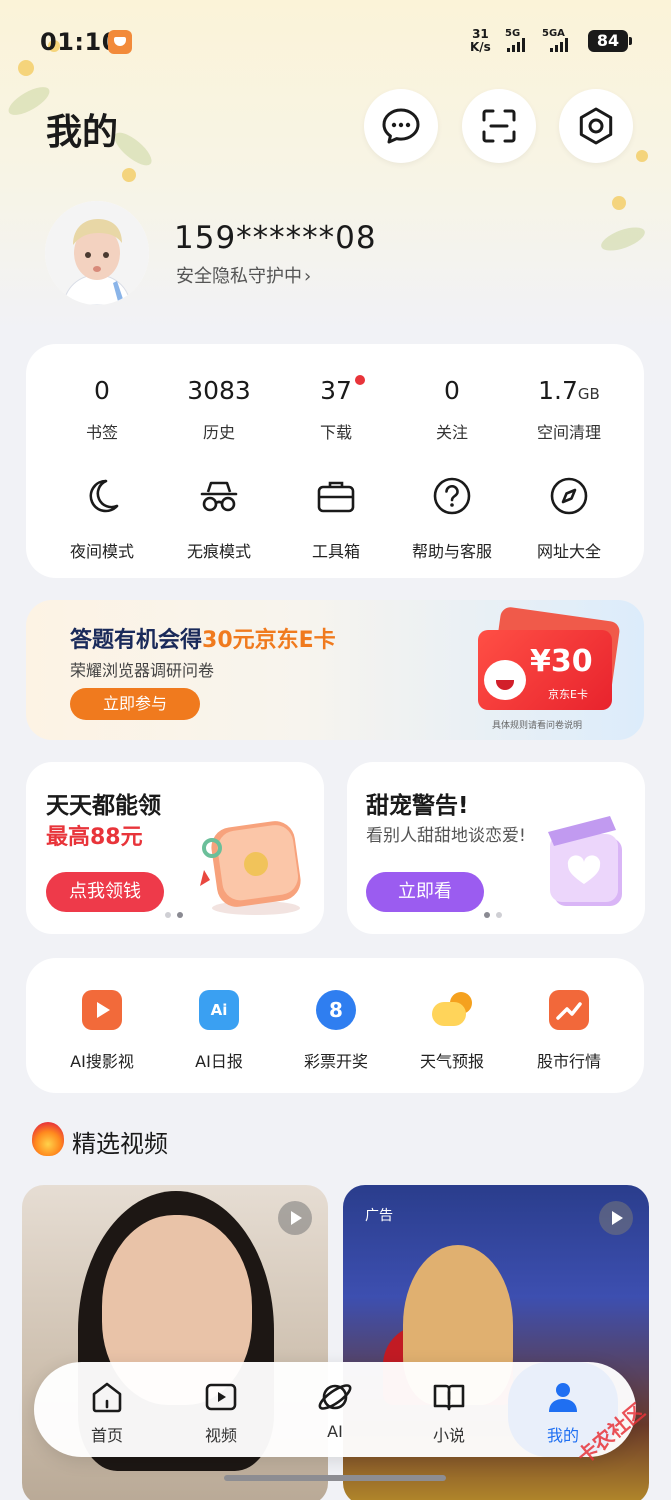 Image resolution: width=671 pixels, height=1500 pixels. Describe the element at coordinates (610, 41) in the screenshot. I see `battery-indicator: 84` at that location.